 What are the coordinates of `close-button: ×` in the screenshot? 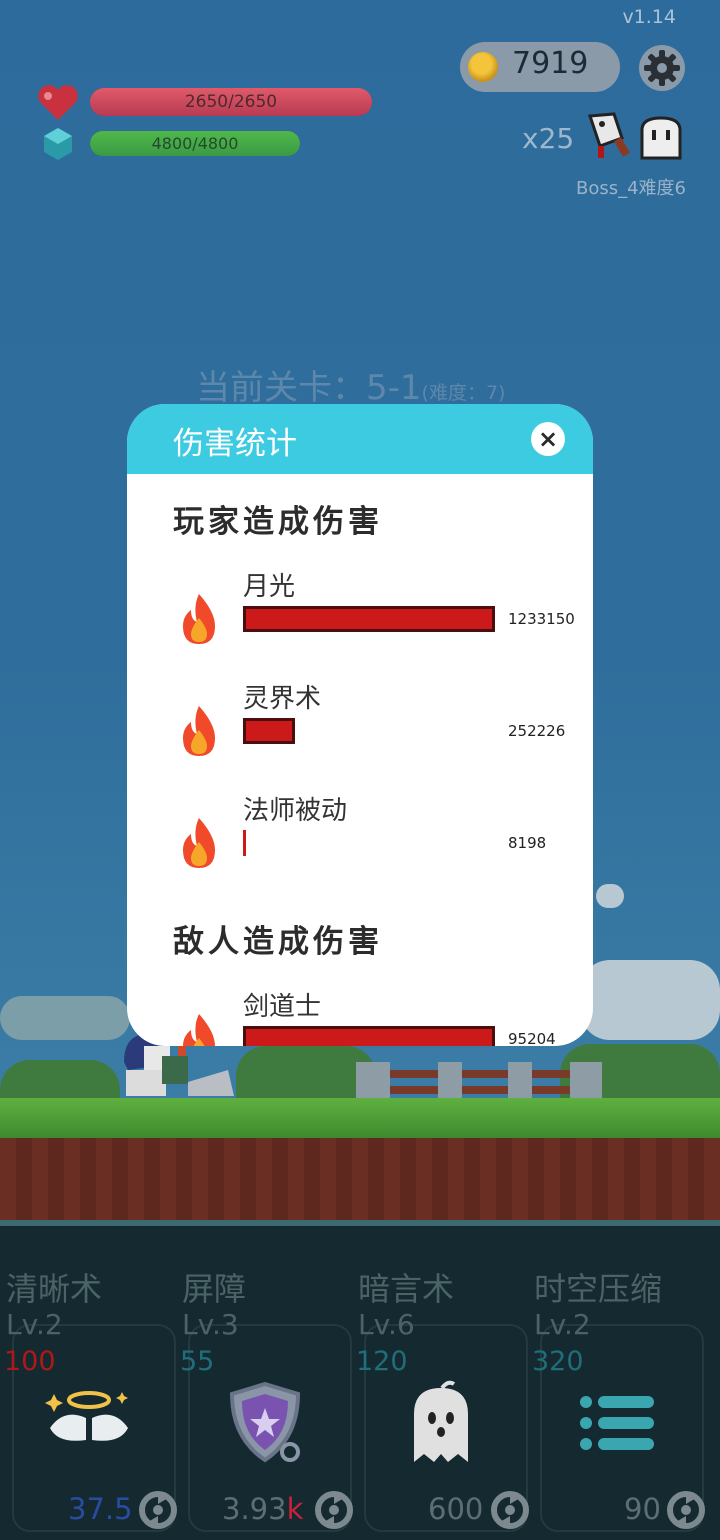 It's located at (548, 439).